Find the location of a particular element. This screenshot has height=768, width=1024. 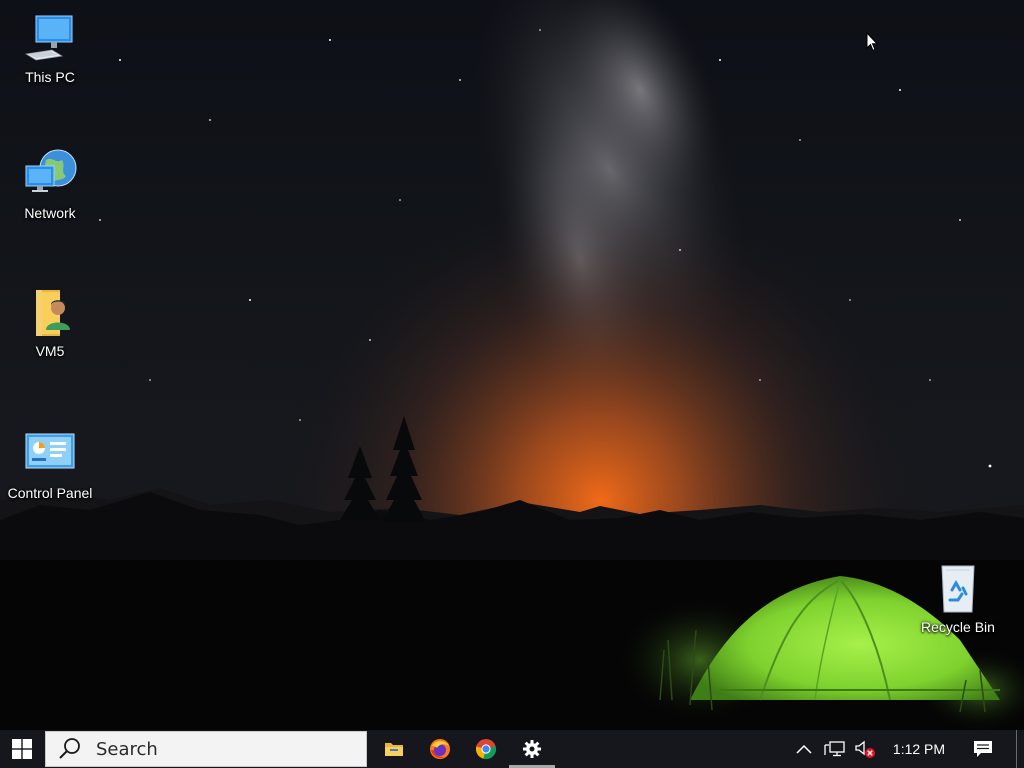

desktop-icon-network: Network is located at coordinates (50, 184).